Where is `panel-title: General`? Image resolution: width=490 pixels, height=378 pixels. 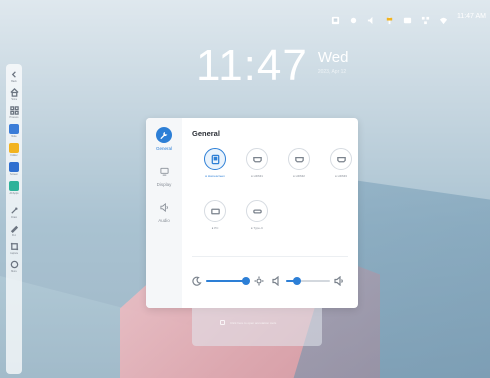
panel-title: General is located at coordinates (206, 133).